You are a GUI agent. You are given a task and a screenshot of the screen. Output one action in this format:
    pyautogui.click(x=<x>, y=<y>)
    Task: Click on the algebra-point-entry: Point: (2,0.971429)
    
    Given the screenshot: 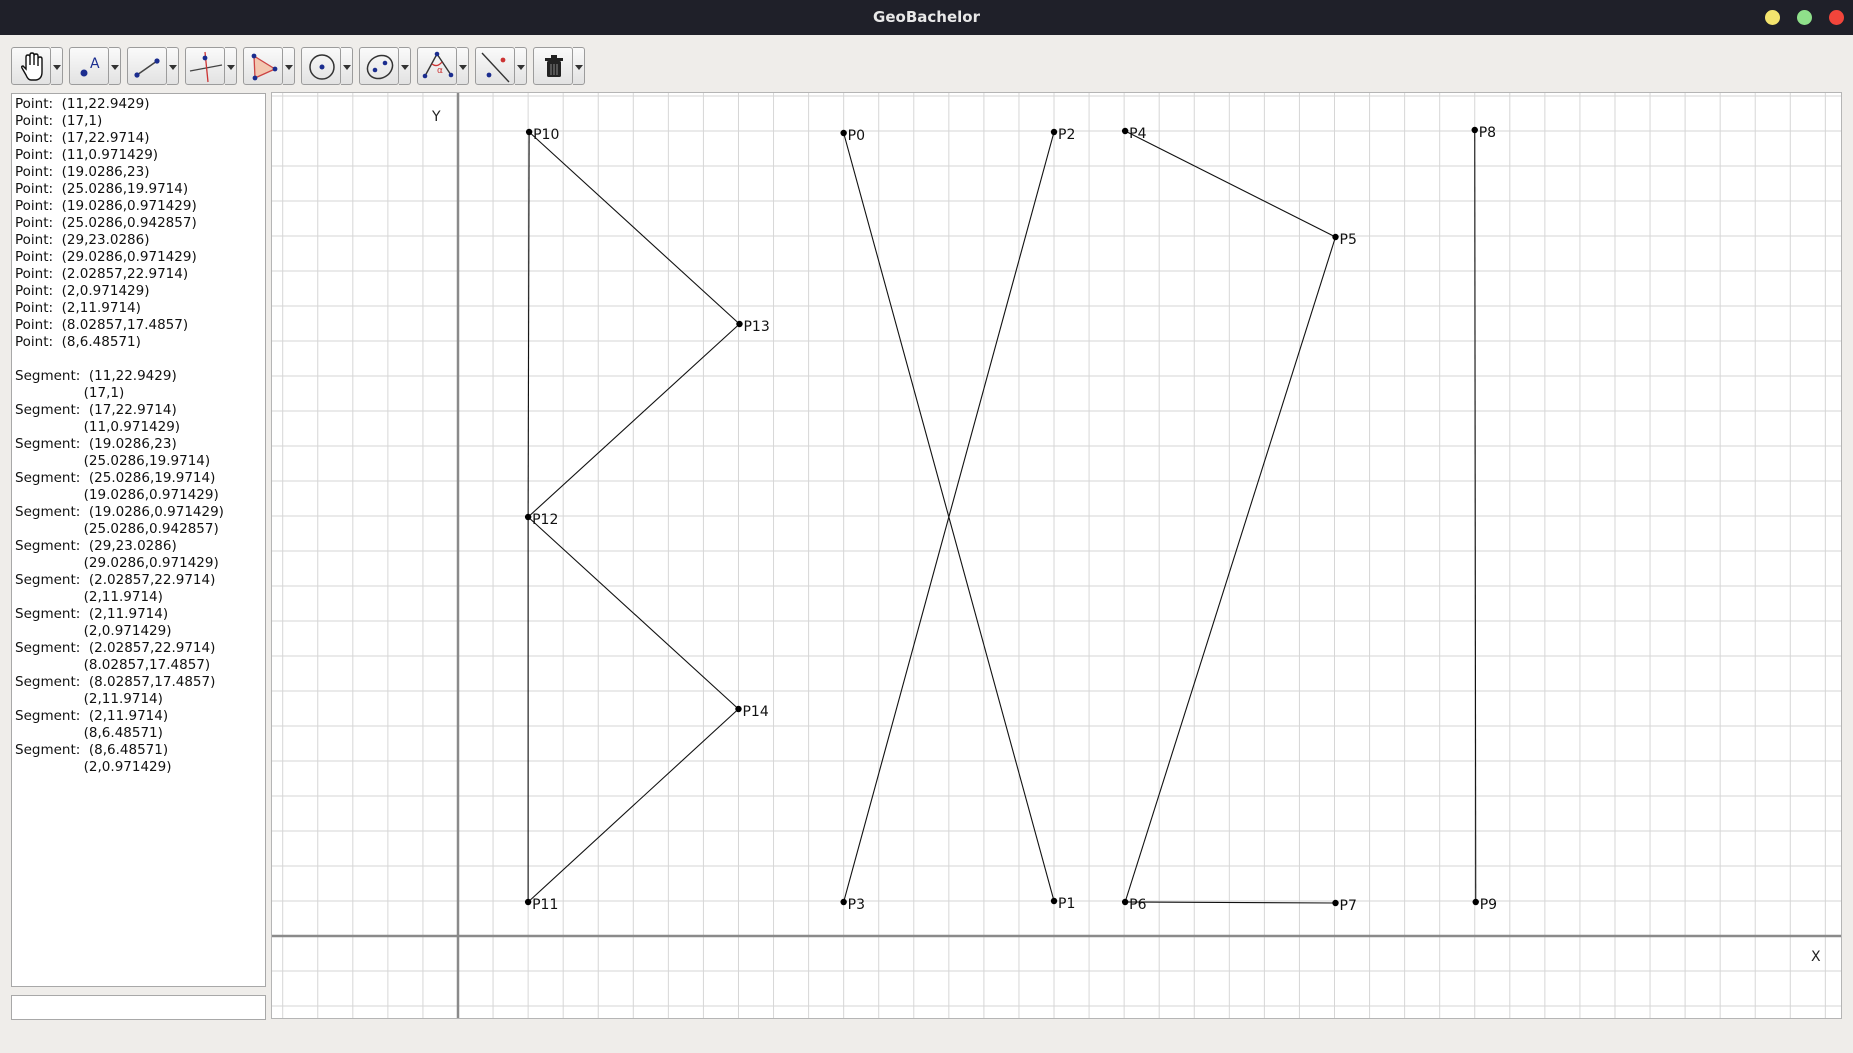 What is the action you would take?
    pyautogui.click(x=140, y=291)
    